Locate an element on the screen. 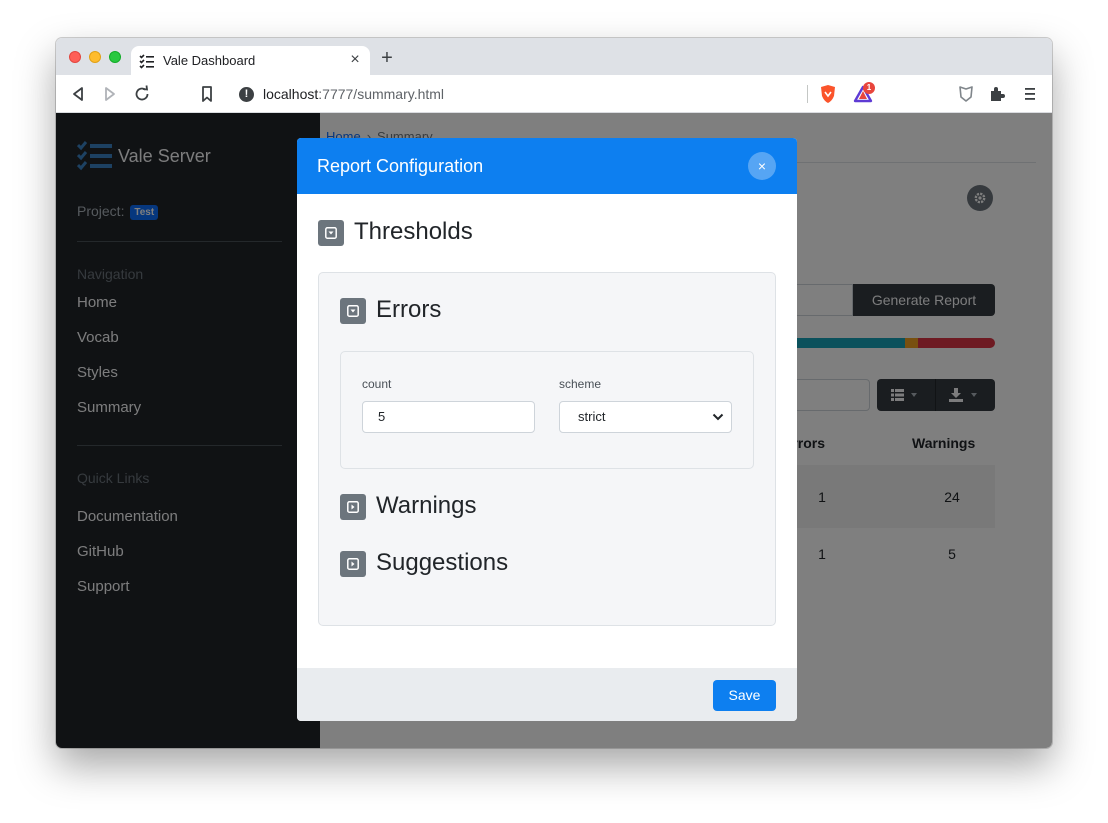 This screenshot has height=823, width=1108. new-tab-button: + is located at coordinates (387, 58).